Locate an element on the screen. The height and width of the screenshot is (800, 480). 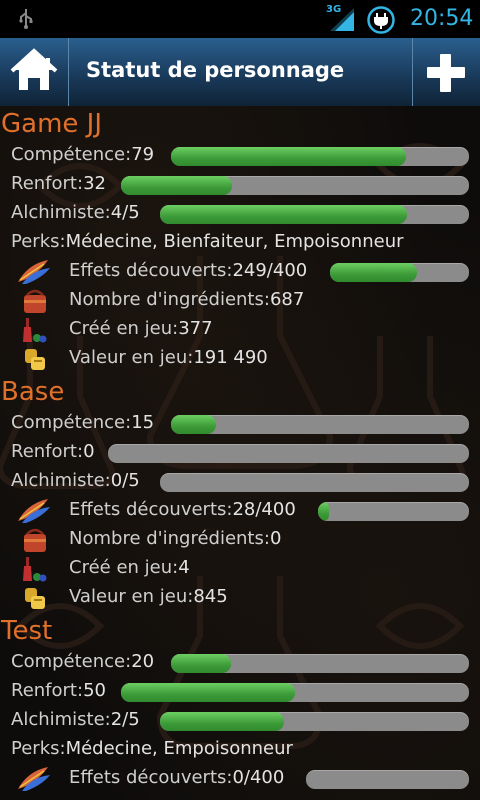
cree-value: 4 is located at coordinates (184, 567).